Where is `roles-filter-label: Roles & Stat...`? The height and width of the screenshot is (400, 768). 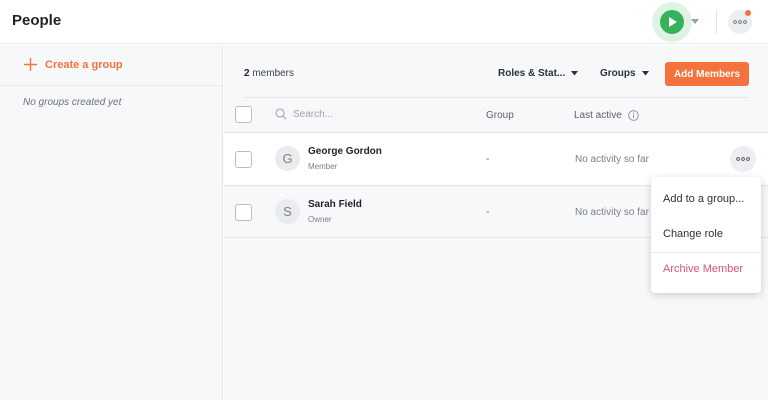
roles-filter-label: Roles & Stat... is located at coordinates (532, 73).